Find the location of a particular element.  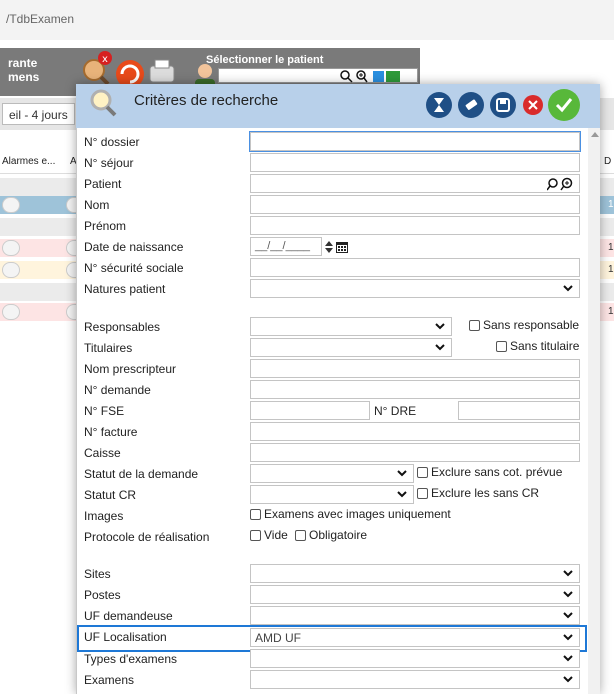

dialog-title: Critères de recherche is located at coordinates (206, 100).